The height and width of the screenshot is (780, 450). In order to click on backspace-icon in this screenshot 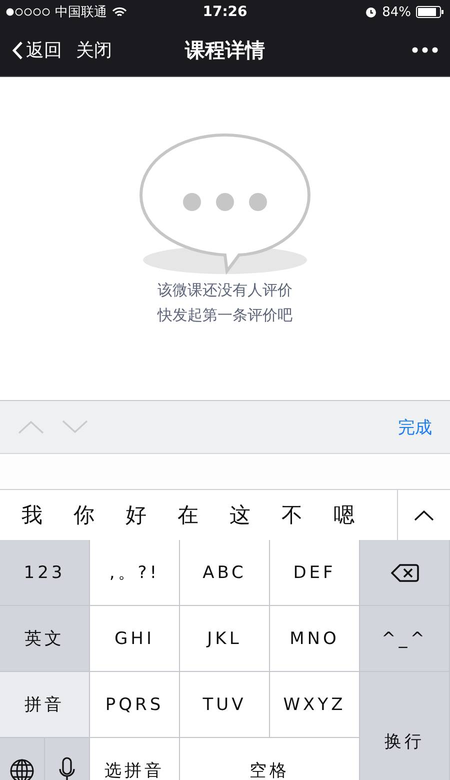, I will do `click(404, 572)`.